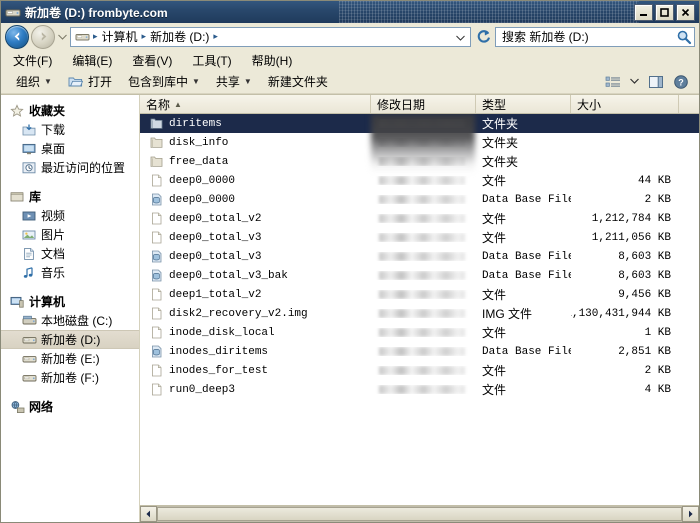 This screenshot has height=523, width=700. I want to click on nav-header-favorites: 收藏夹, so click(70, 110).